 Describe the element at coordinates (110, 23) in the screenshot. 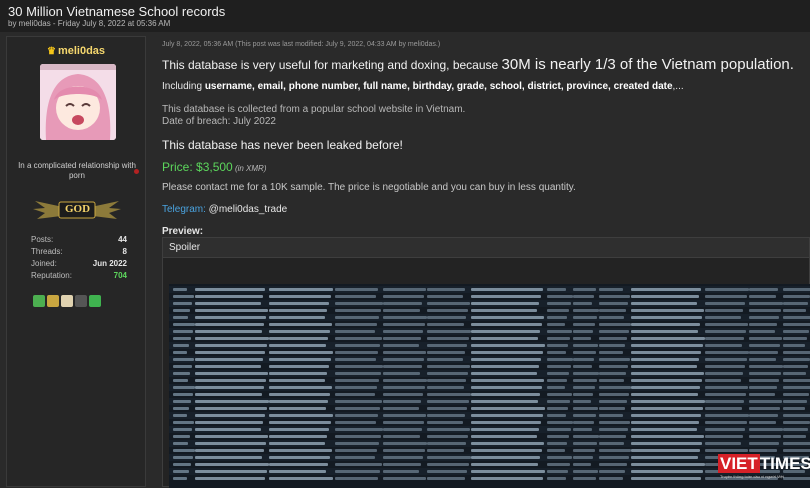

I see `meta-date: - Friday July 8, 2022 at 05:36 AM` at that location.